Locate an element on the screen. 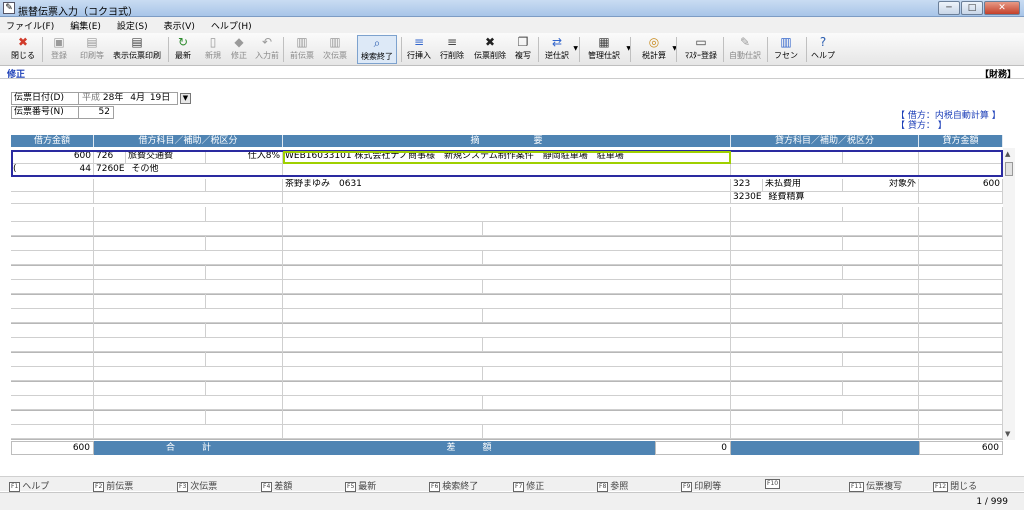 The height and width of the screenshot is (510, 1024). row-delete-button: ≡ 行削除 is located at coordinates (452, 49).